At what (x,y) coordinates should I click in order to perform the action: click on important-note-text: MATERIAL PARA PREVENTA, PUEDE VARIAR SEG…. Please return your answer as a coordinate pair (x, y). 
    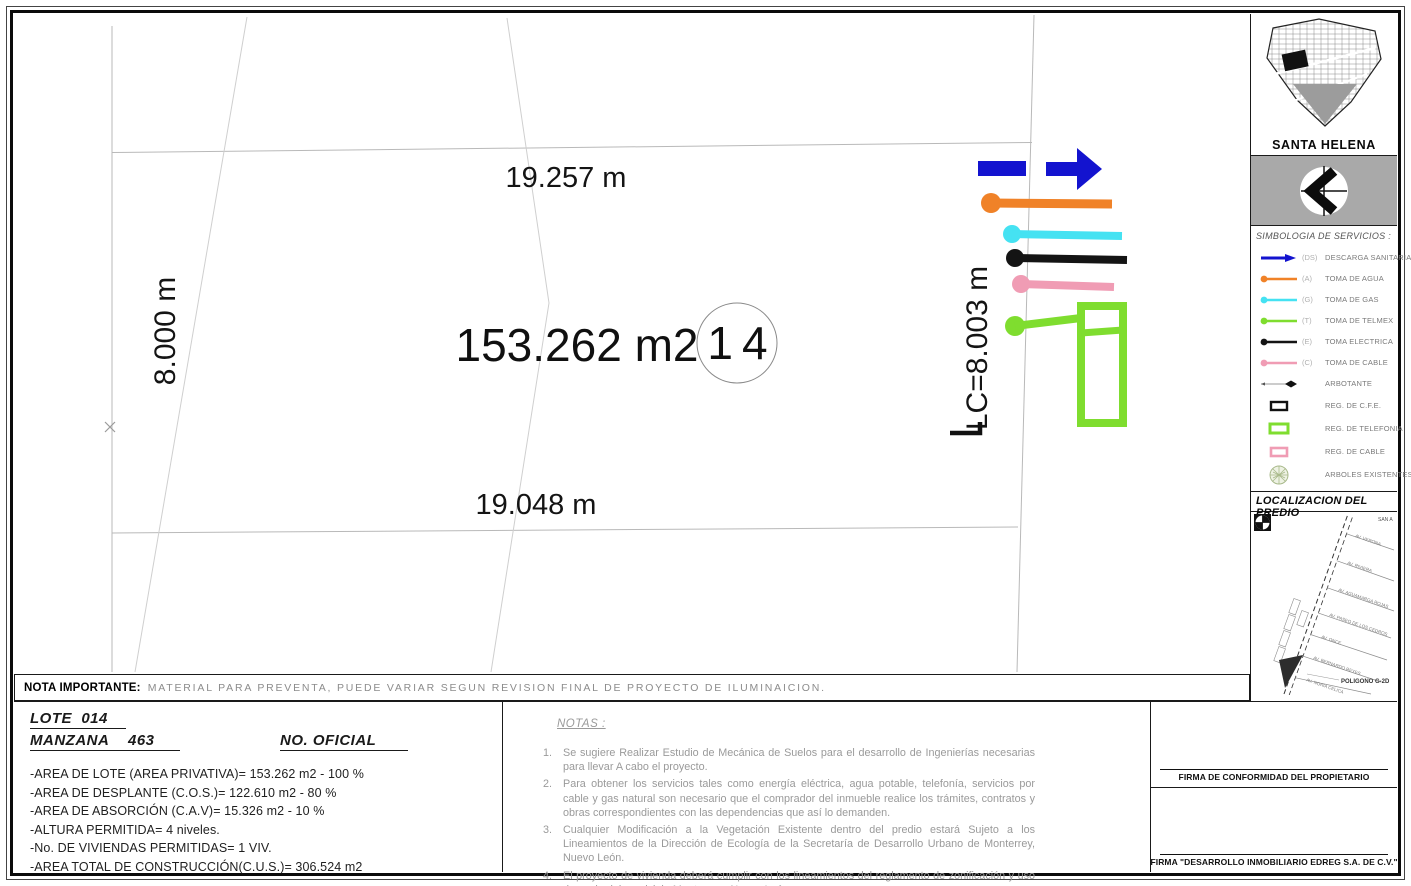
    Looking at the image, I should click on (486, 687).